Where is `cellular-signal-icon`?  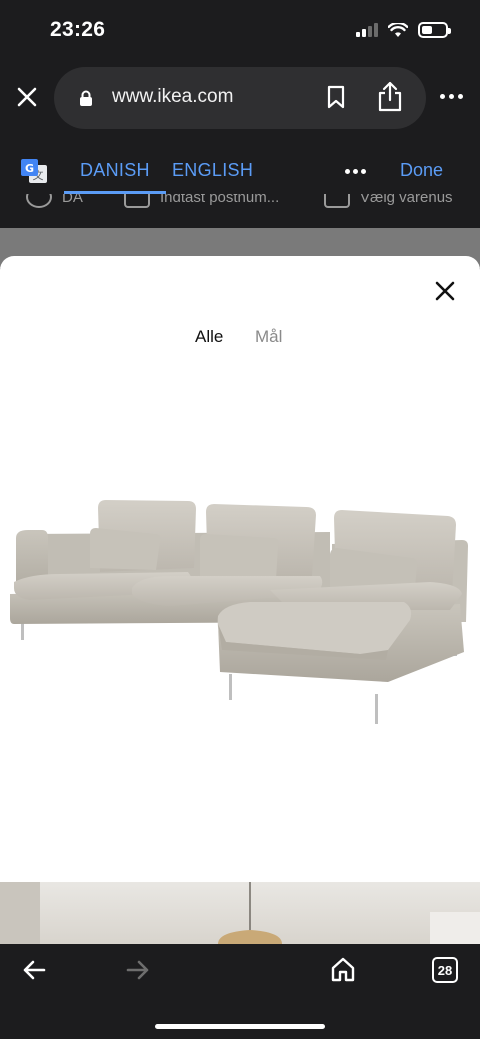
cellular-signal-icon is located at coordinates (367, 30).